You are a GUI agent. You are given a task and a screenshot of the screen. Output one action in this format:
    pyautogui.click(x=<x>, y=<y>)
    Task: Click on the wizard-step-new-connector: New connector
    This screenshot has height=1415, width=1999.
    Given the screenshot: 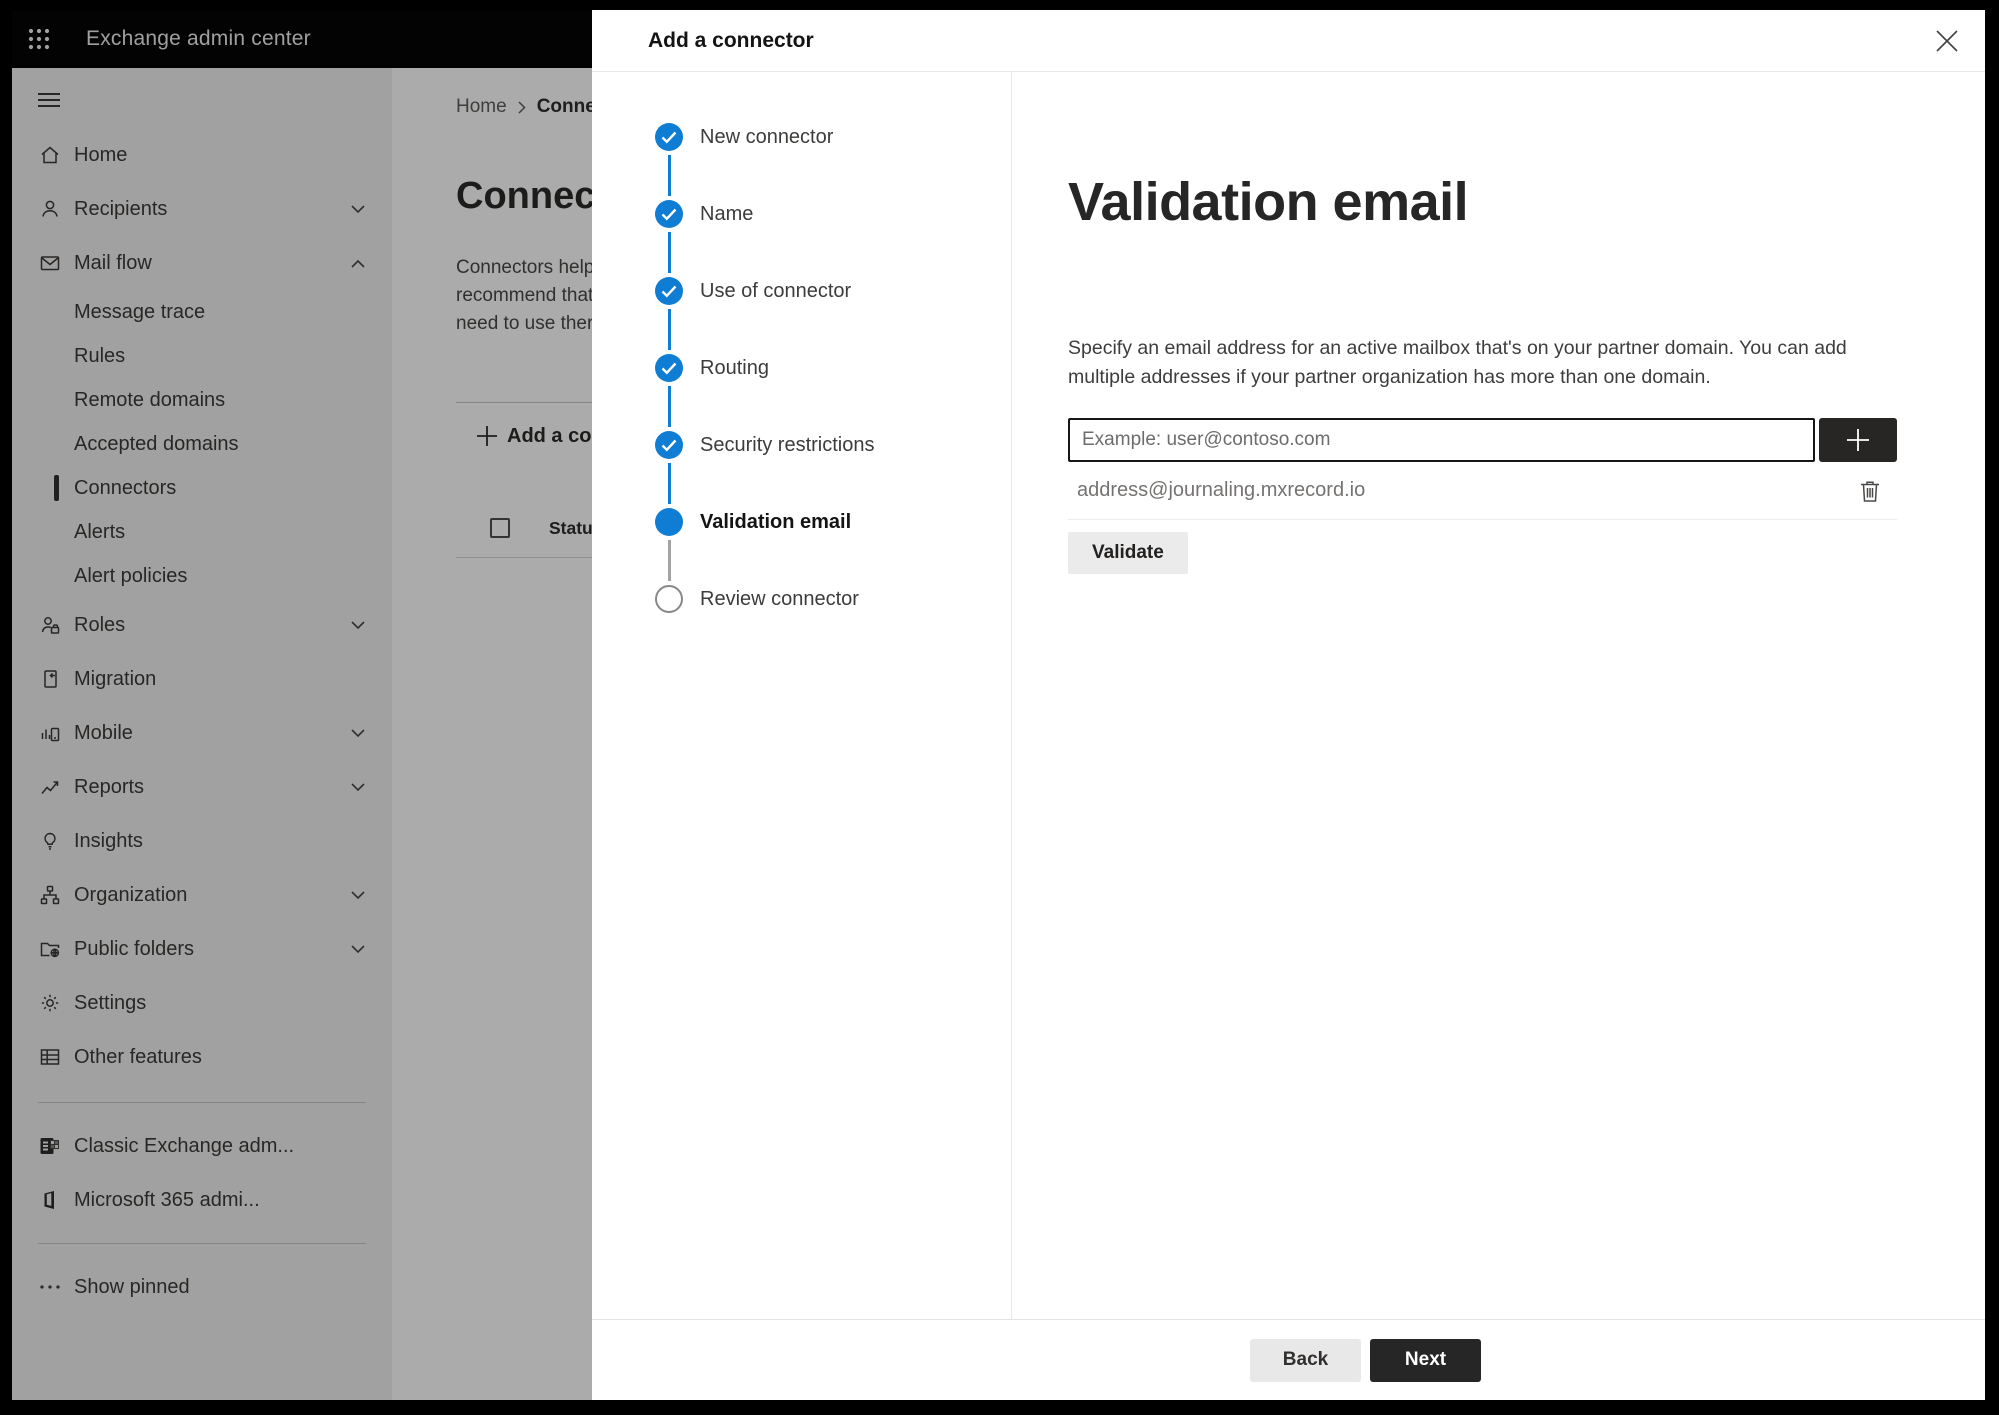 What is the action you would take?
    pyautogui.click(x=833, y=159)
    